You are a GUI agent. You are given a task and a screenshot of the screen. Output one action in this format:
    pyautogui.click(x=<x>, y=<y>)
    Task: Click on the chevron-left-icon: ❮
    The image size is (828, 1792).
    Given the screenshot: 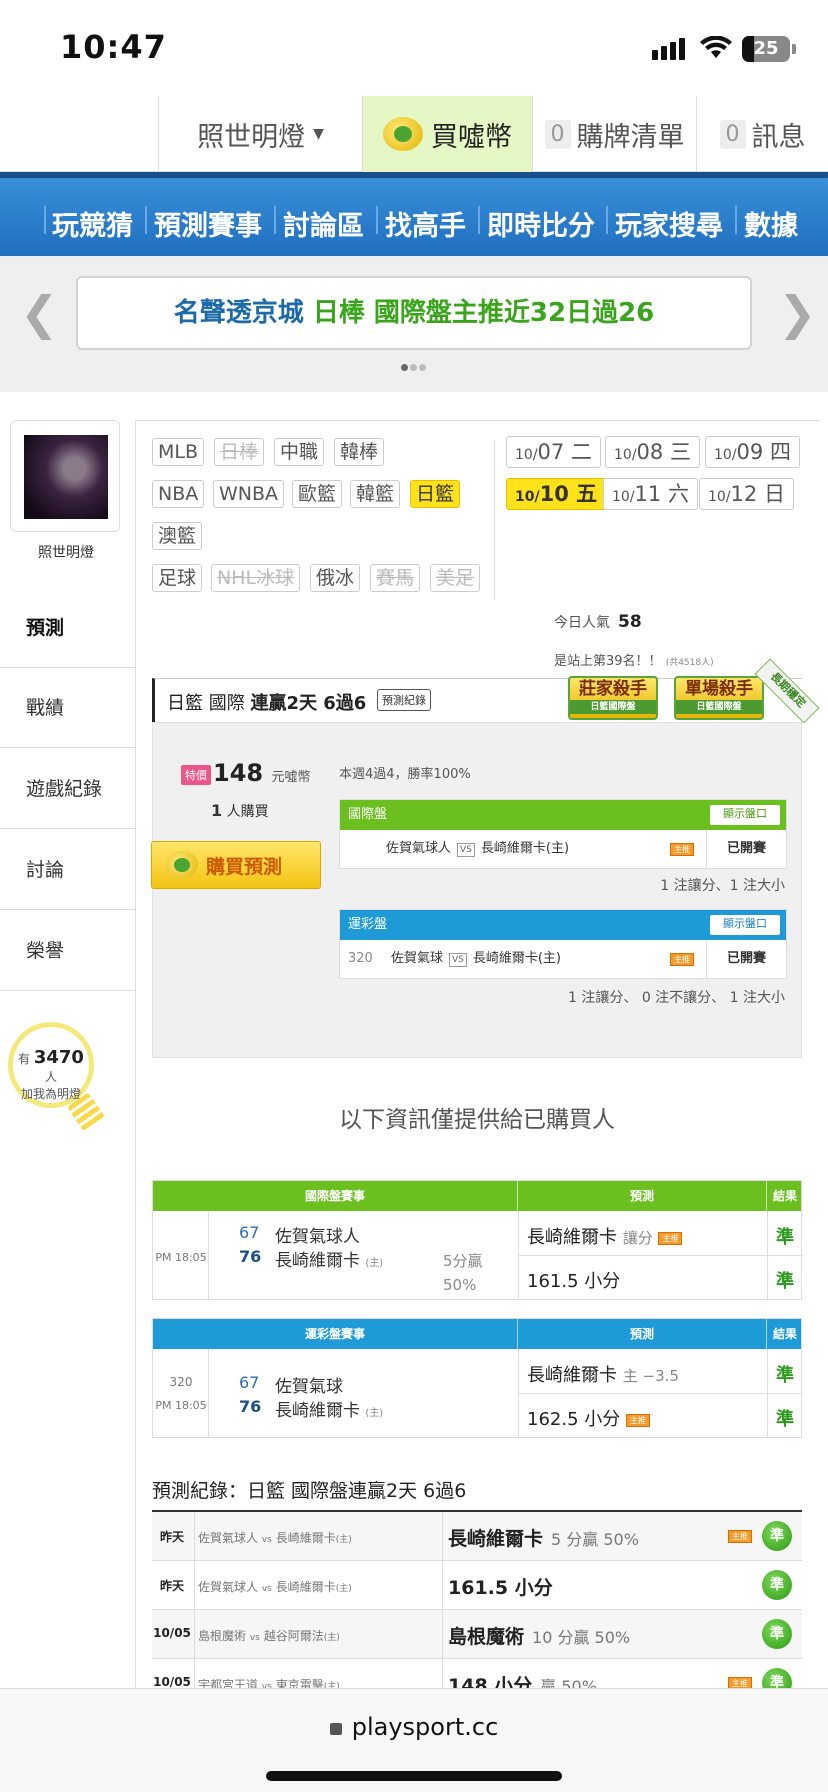 What is the action you would take?
    pyautogui.click(x=39, y=313)
    